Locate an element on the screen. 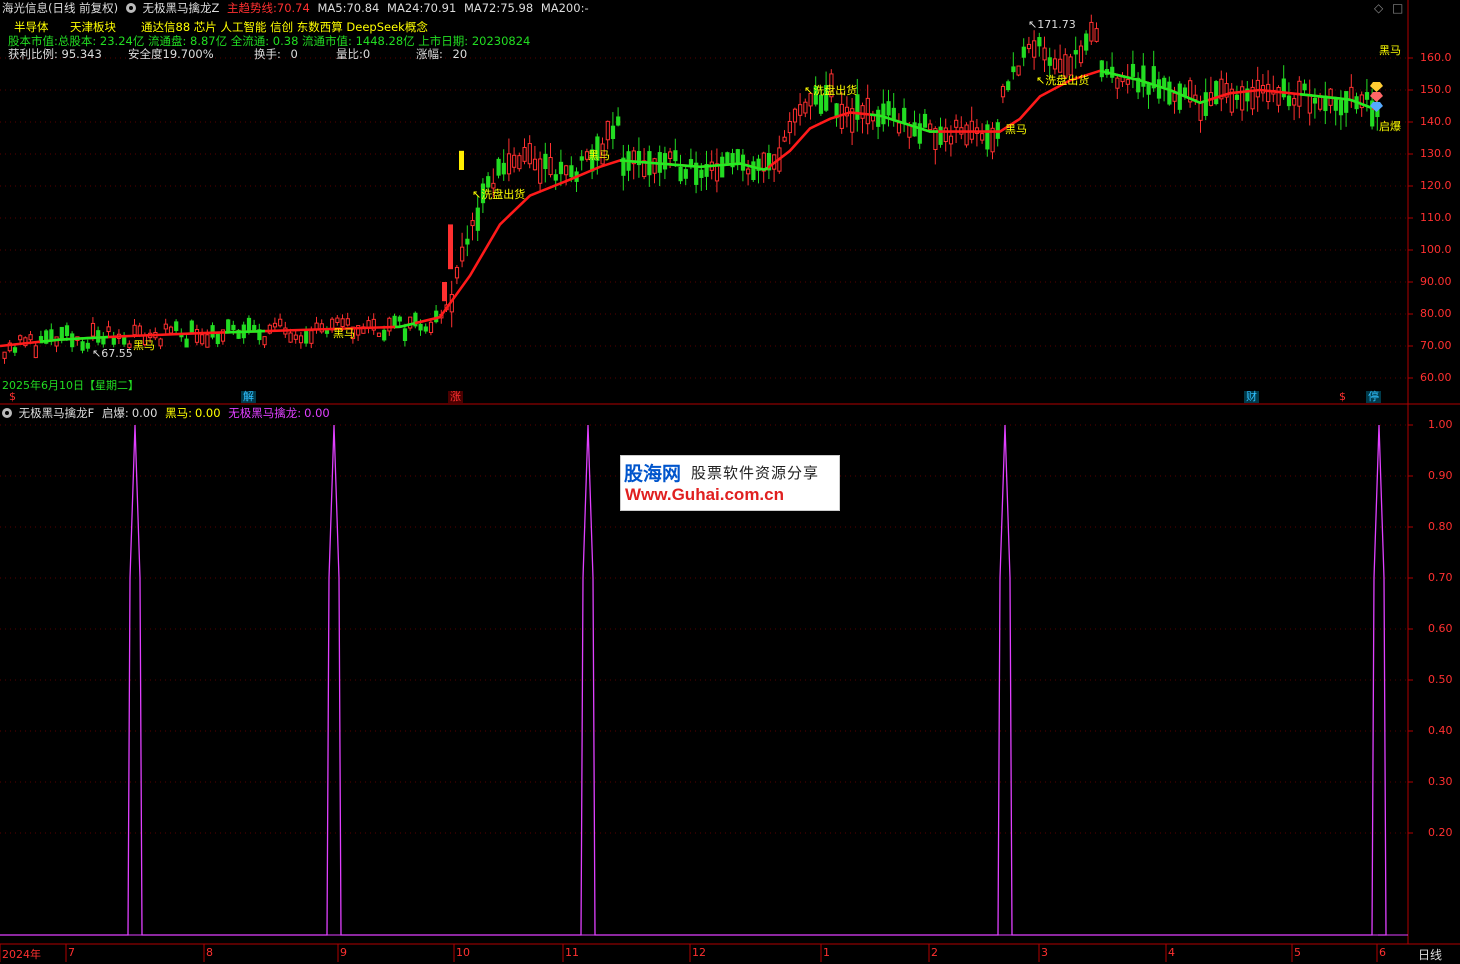 Image resolution: width=1460 pixels, height=964 pixels. main-y-tick-label: 60.00 is located at coordinates (1436, 377).